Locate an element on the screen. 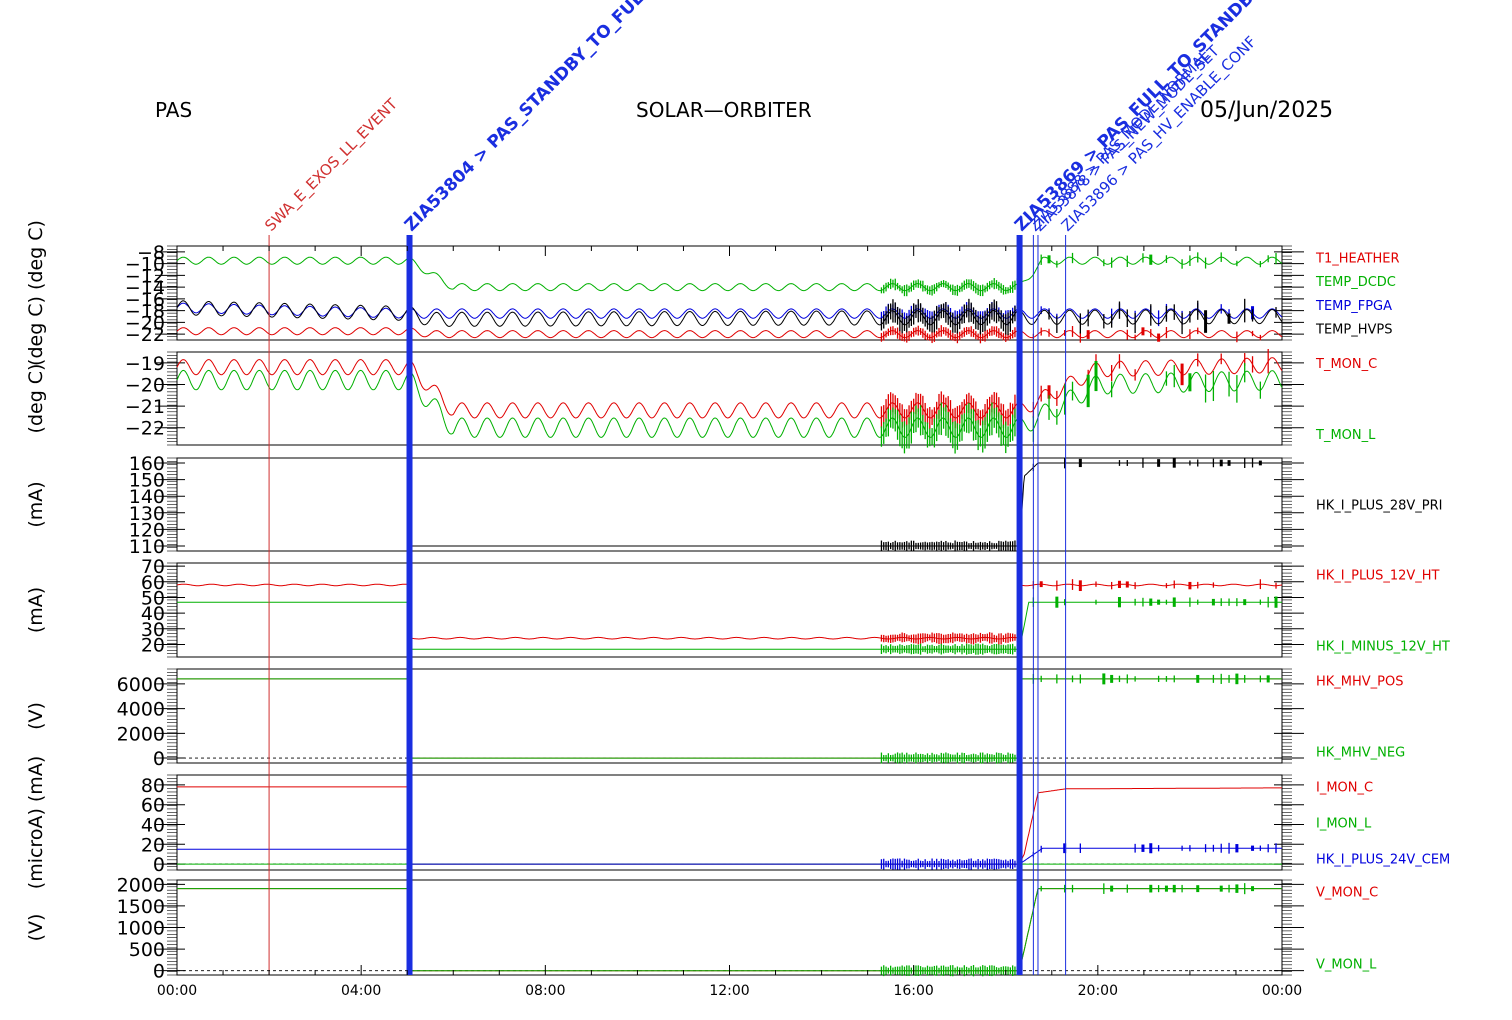 This screenshot has width=1512, height=1020. series-HK_I_PLUS_12V_HT is located at coordinates (729, 612).